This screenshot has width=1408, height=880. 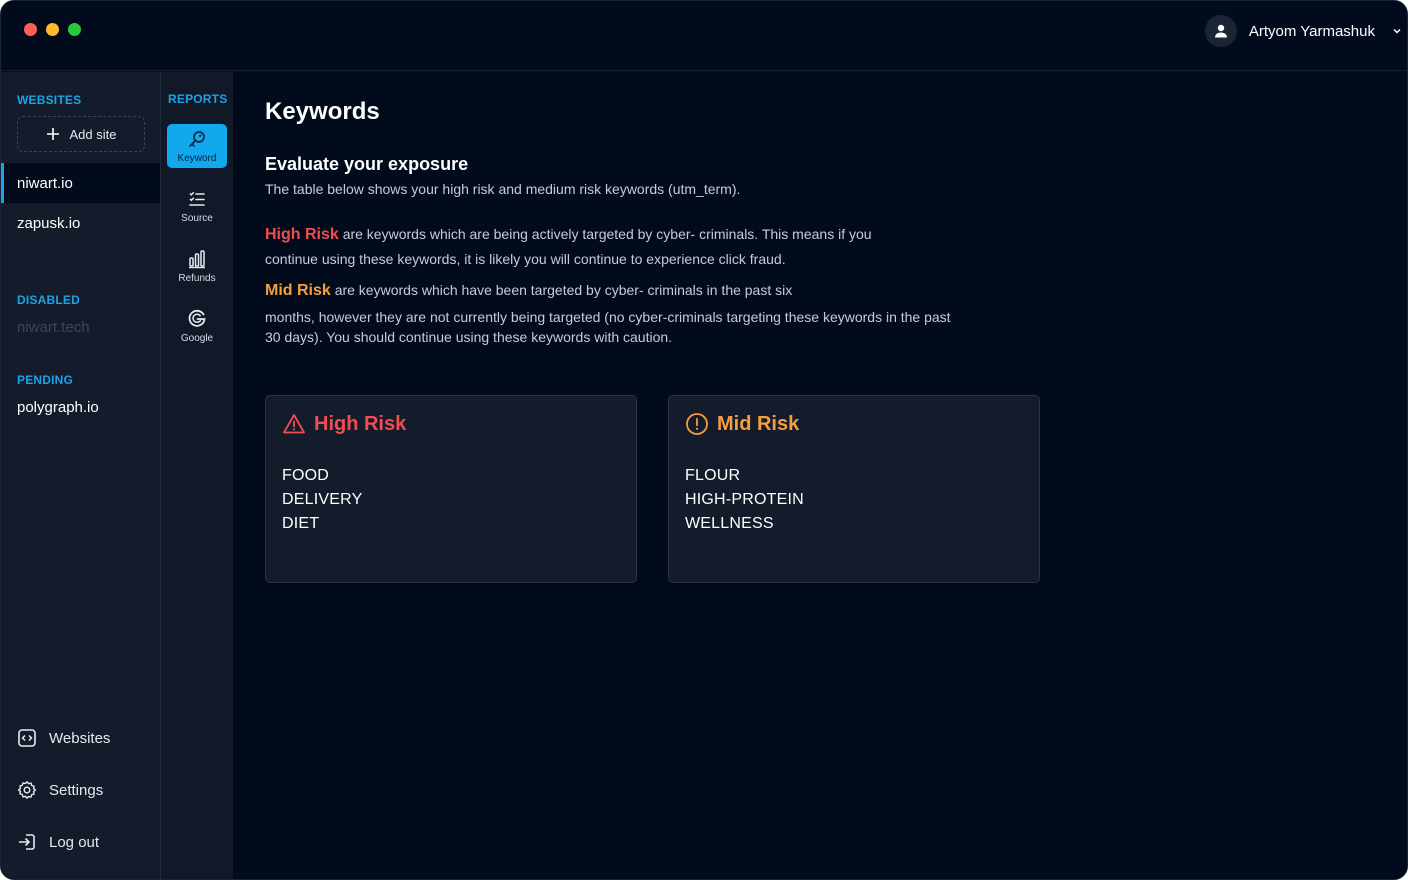 I want to click on mid-risk-card-header: Mid Risk, so click(x=742, y=424).